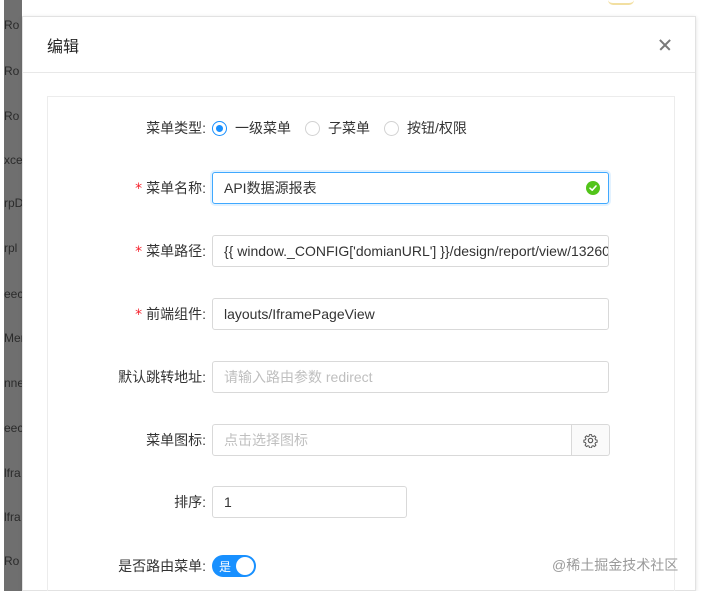 The image size is (702, 591). Describe the element at coordinates (176, 128) in the screenshot. I see `menu-type-label: 菜单类型:` at that location.